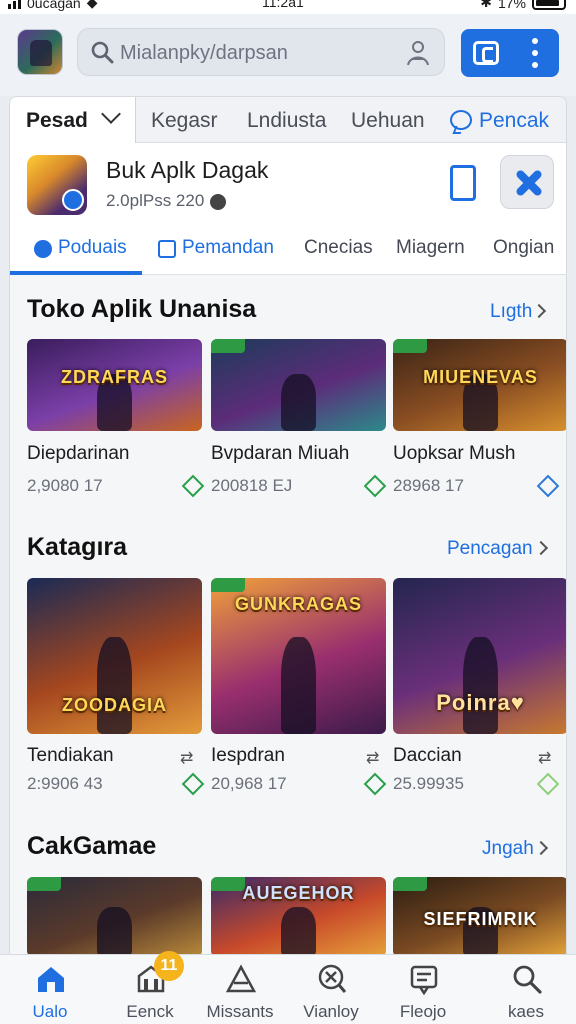 The height and width of the screenshot is (1024, 576). Describe the element at coordinates (424, 980) in the screenshot. I see `message-icon` at that location.